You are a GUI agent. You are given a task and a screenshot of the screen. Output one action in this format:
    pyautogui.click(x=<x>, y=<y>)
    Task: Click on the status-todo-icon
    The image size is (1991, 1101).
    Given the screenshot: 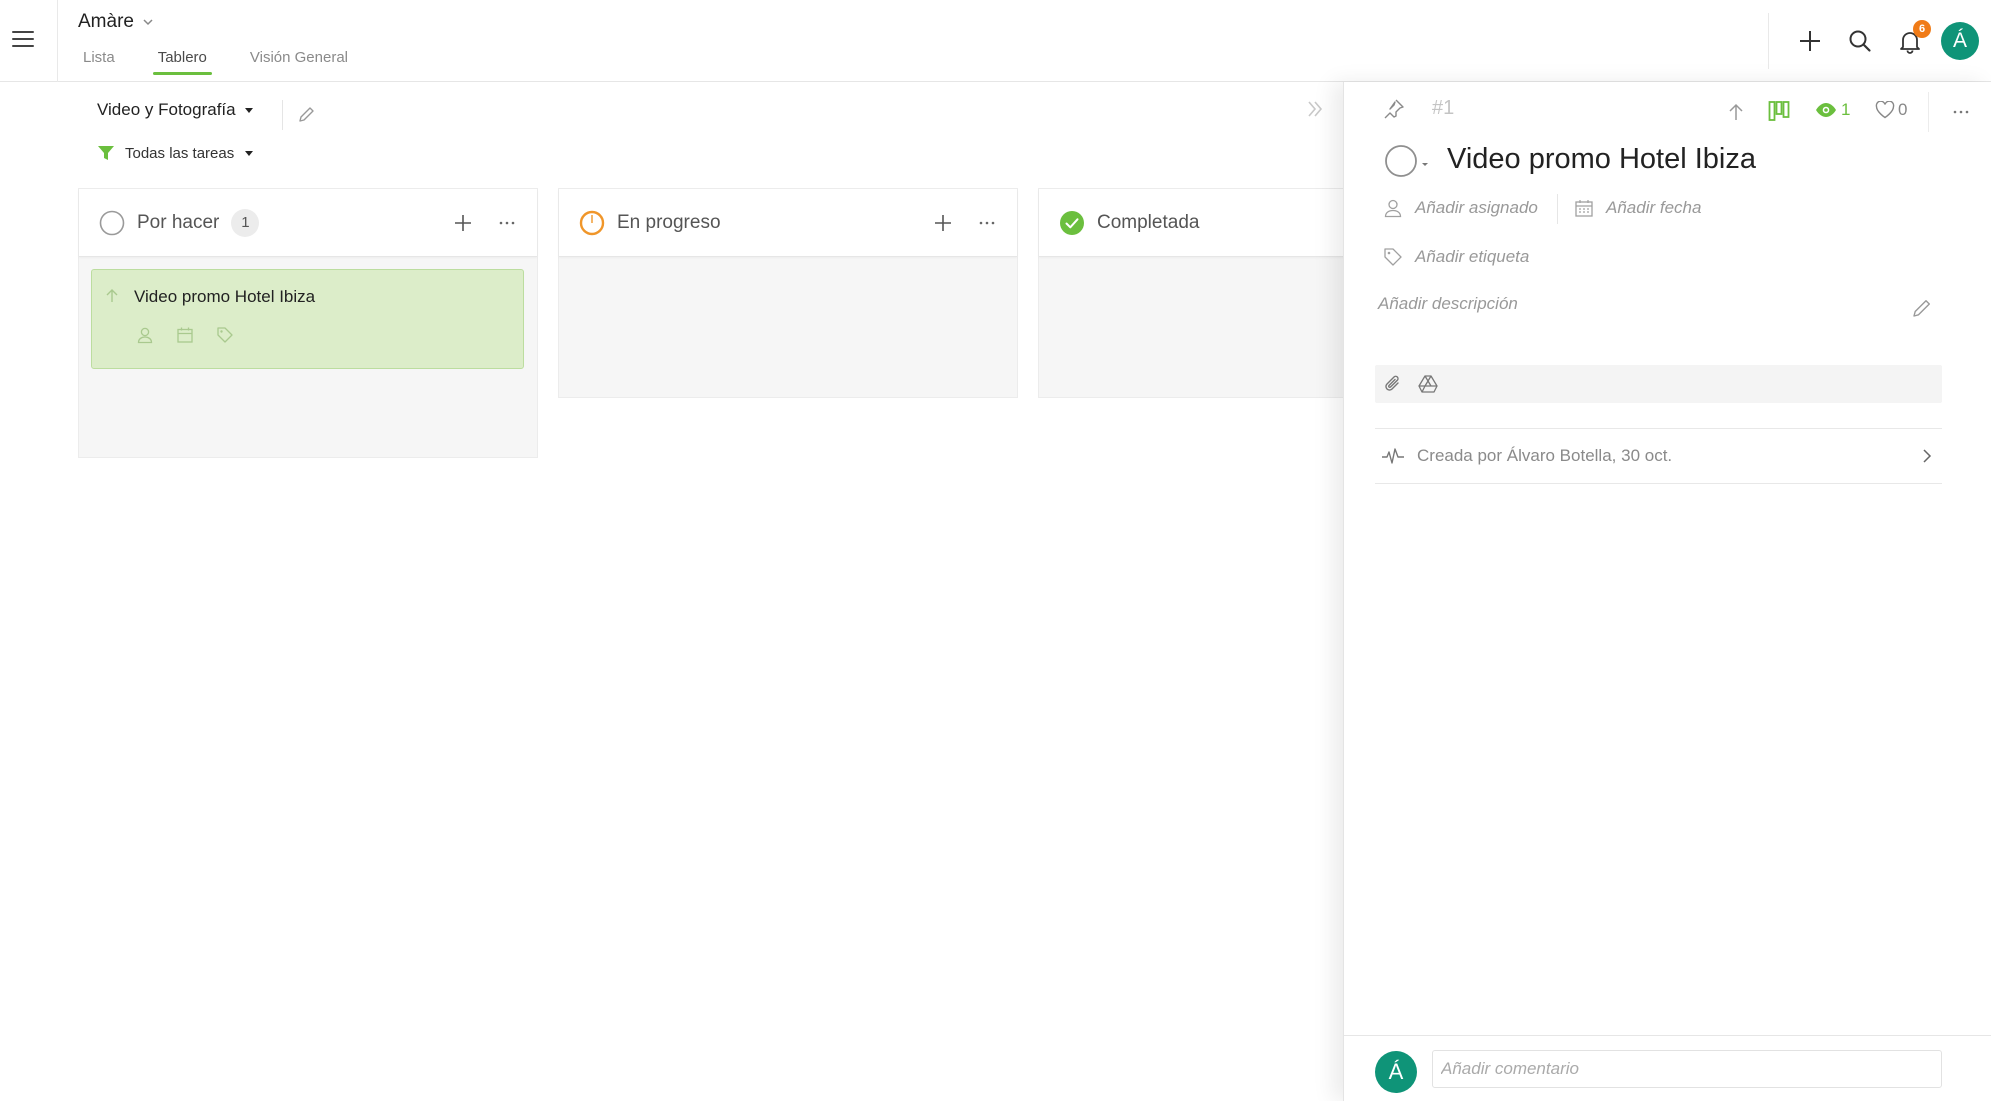 What is the action you would take?
    pyautogui.click(x=112, y=223)
    